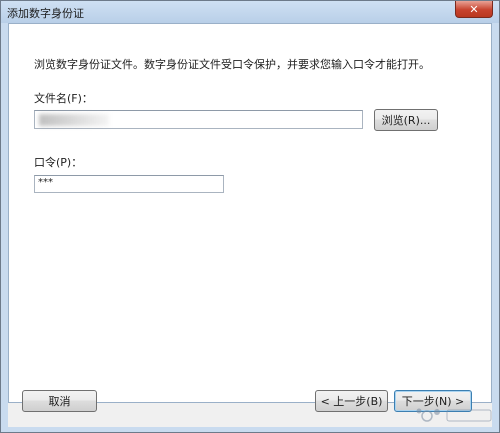  Describe the element at coordinates (351, 401) in the screenshot. I see `back-button: < 上一步(B)` at that location.